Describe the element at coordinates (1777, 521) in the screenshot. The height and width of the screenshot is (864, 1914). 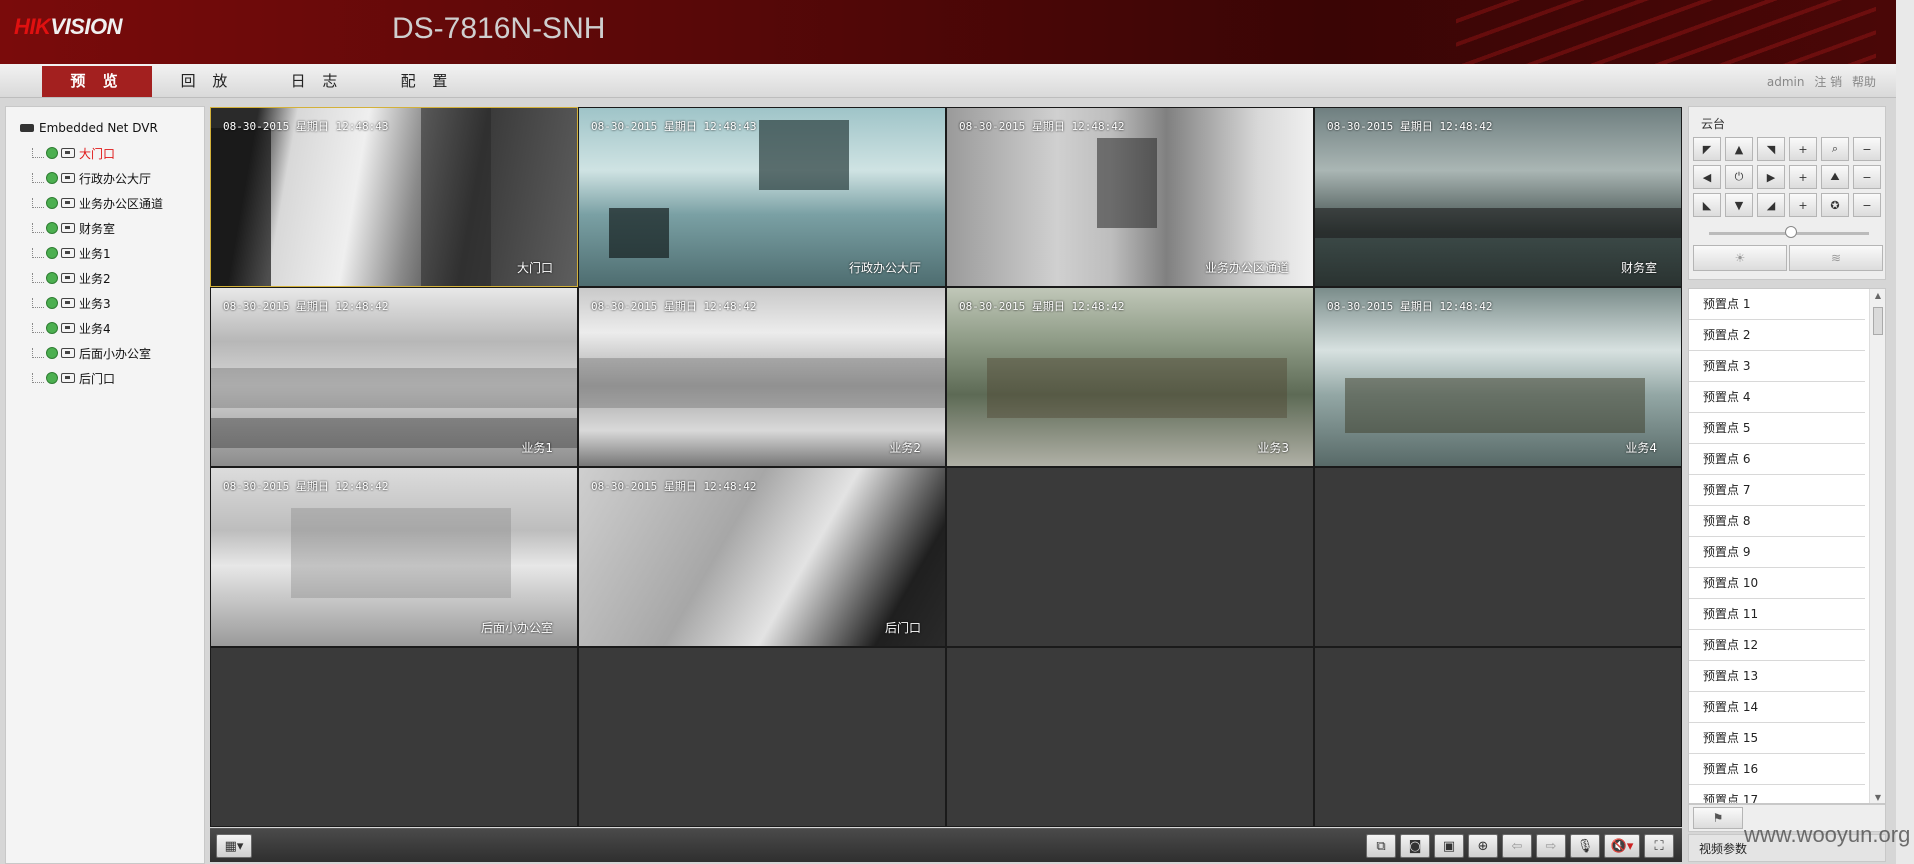
I see `preset-item: 预置点 8` at that location.